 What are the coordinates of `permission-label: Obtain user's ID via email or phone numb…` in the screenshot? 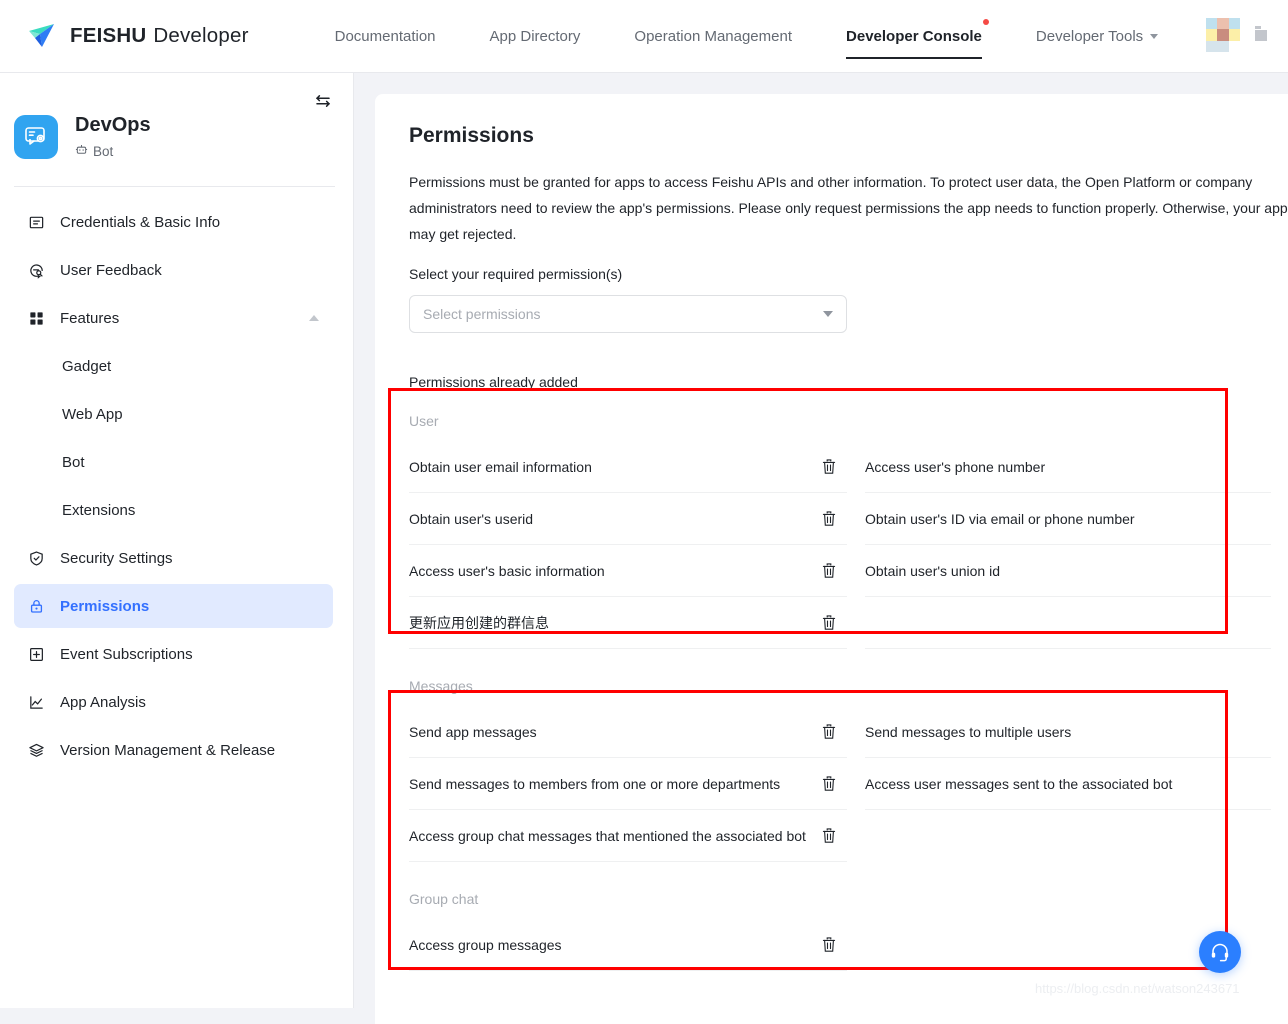 It's located at (1000, 518).